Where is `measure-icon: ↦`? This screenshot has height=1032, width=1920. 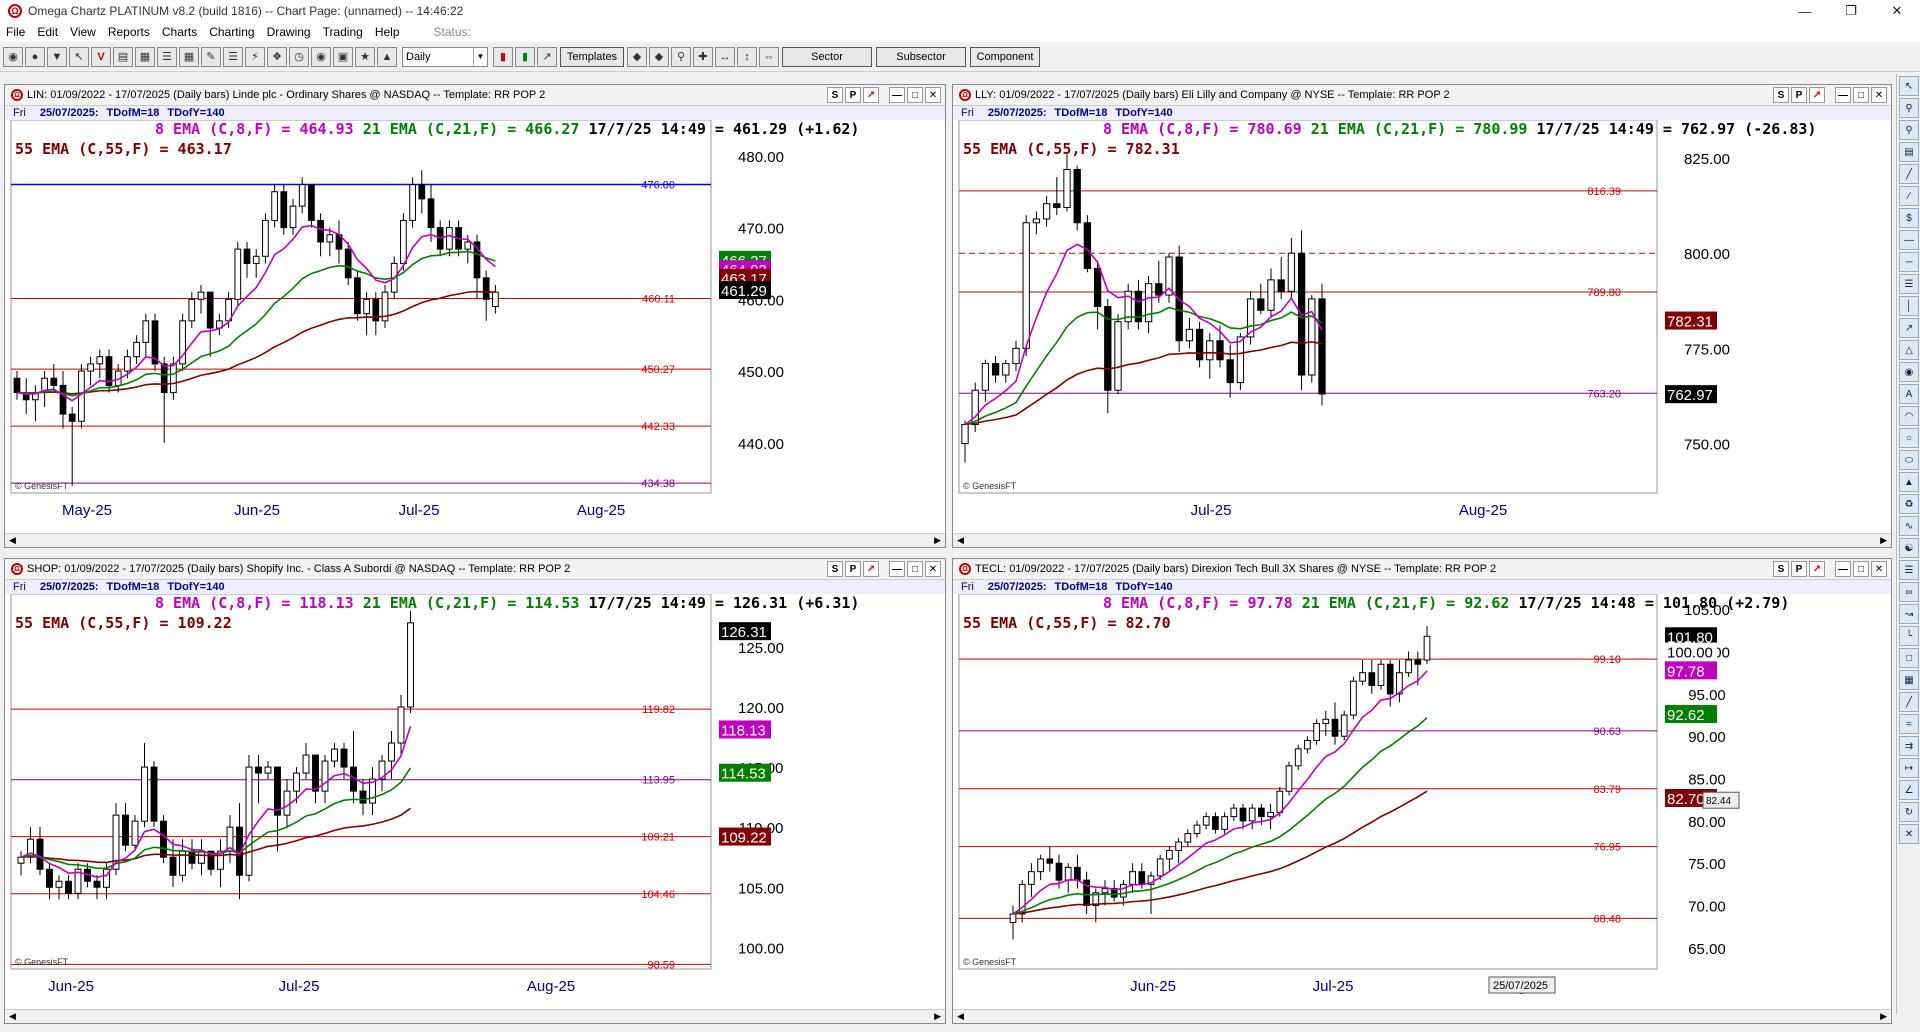
measure-icon: ↦ is located at coordinates (1909, 768).